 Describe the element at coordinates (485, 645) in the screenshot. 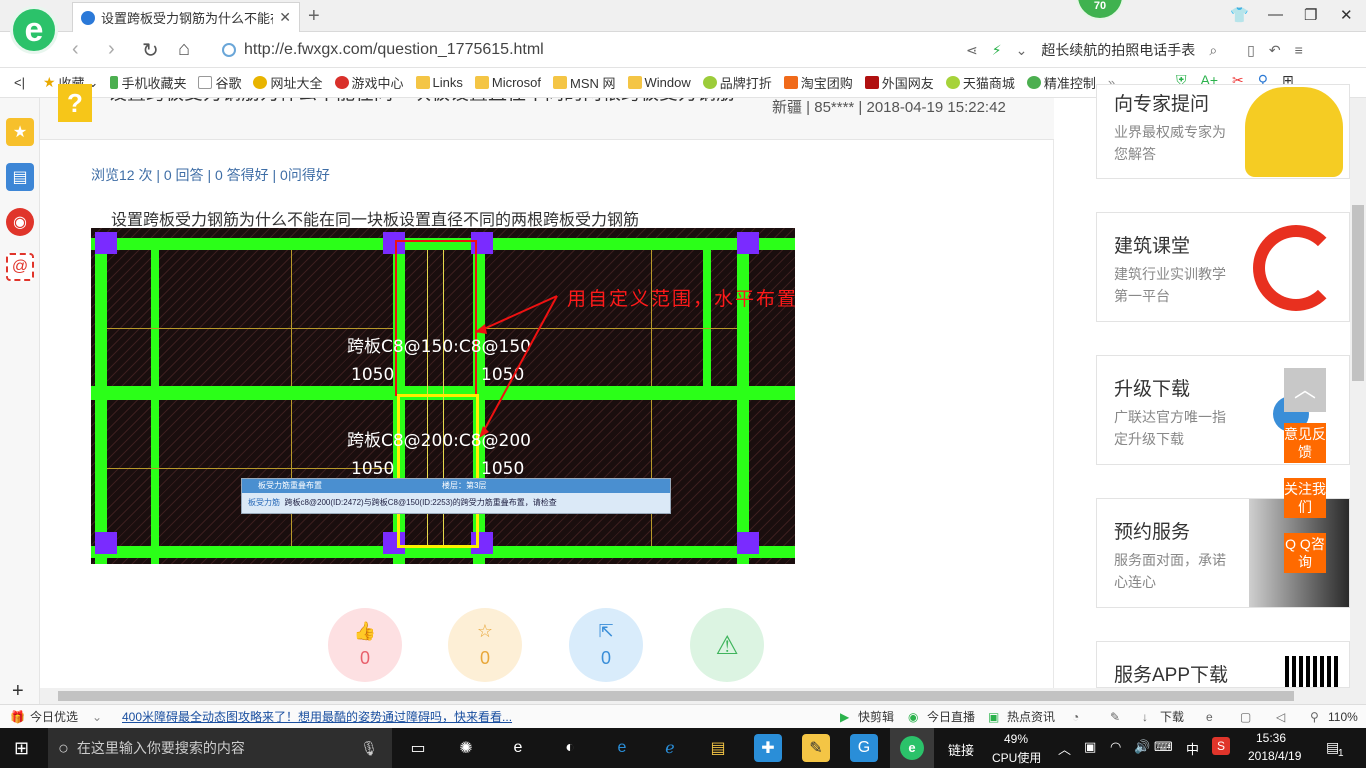

I see `favorite-button: ☆ 0` at that location.